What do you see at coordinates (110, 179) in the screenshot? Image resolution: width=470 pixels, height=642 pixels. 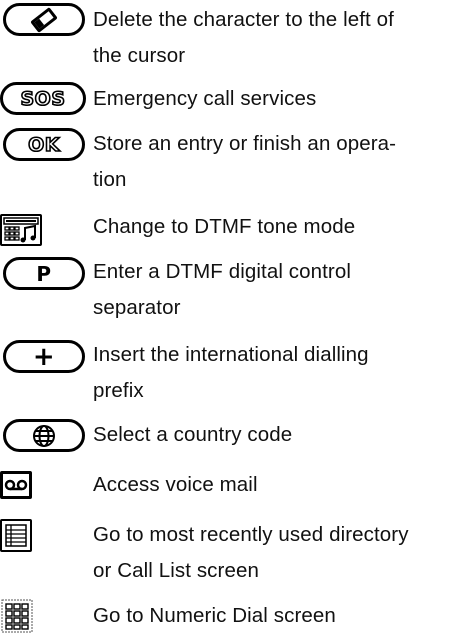 I see `description-line: tion` at bounding box center [110, 179].